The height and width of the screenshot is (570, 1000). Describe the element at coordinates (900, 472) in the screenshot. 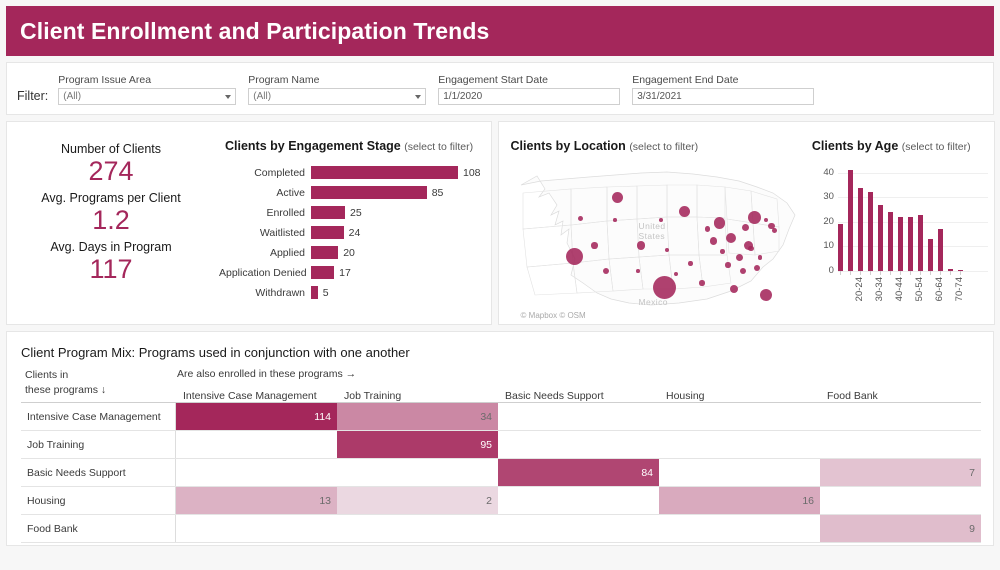

I see `matrix-cell: 7` at that location.